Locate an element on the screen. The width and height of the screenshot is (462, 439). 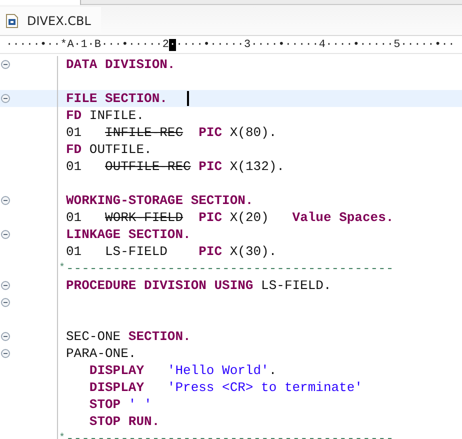
code-keyword: STOP RUN. is located at coordinates (124, 421).